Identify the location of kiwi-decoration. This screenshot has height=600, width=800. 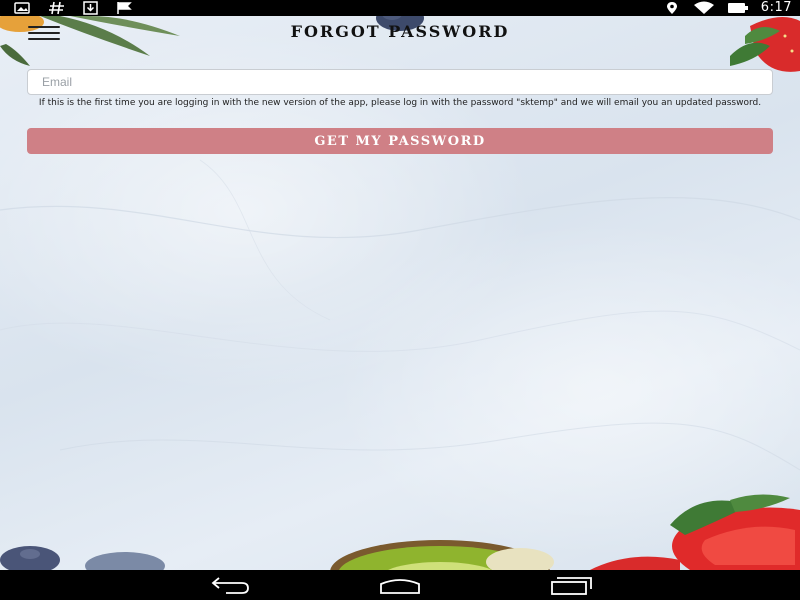
(442, 555).